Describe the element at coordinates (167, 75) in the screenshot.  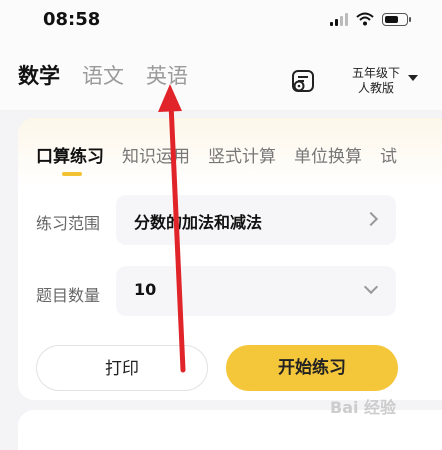
I see `tab-english: 英语` at that location.